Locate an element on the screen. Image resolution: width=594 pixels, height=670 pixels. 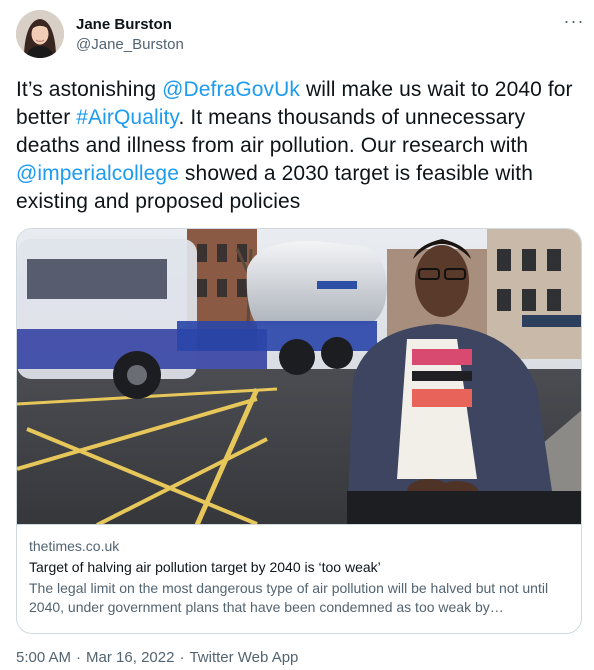
mention-defragovuk: @DefraGovUk is located at coordinates (231, 89).